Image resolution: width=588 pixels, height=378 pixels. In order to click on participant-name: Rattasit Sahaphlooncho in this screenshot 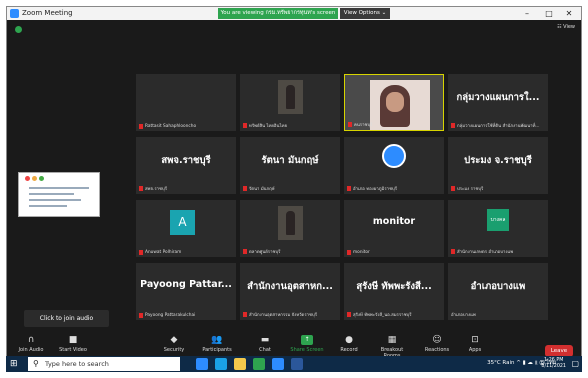, I will do `click(171, 126)`.